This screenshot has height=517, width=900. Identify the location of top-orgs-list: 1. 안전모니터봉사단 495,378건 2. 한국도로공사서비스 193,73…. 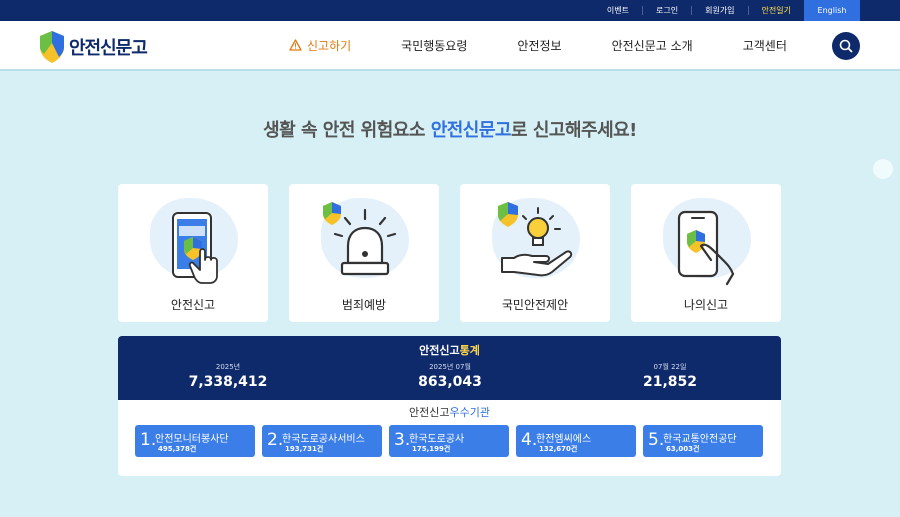
(449, 441).